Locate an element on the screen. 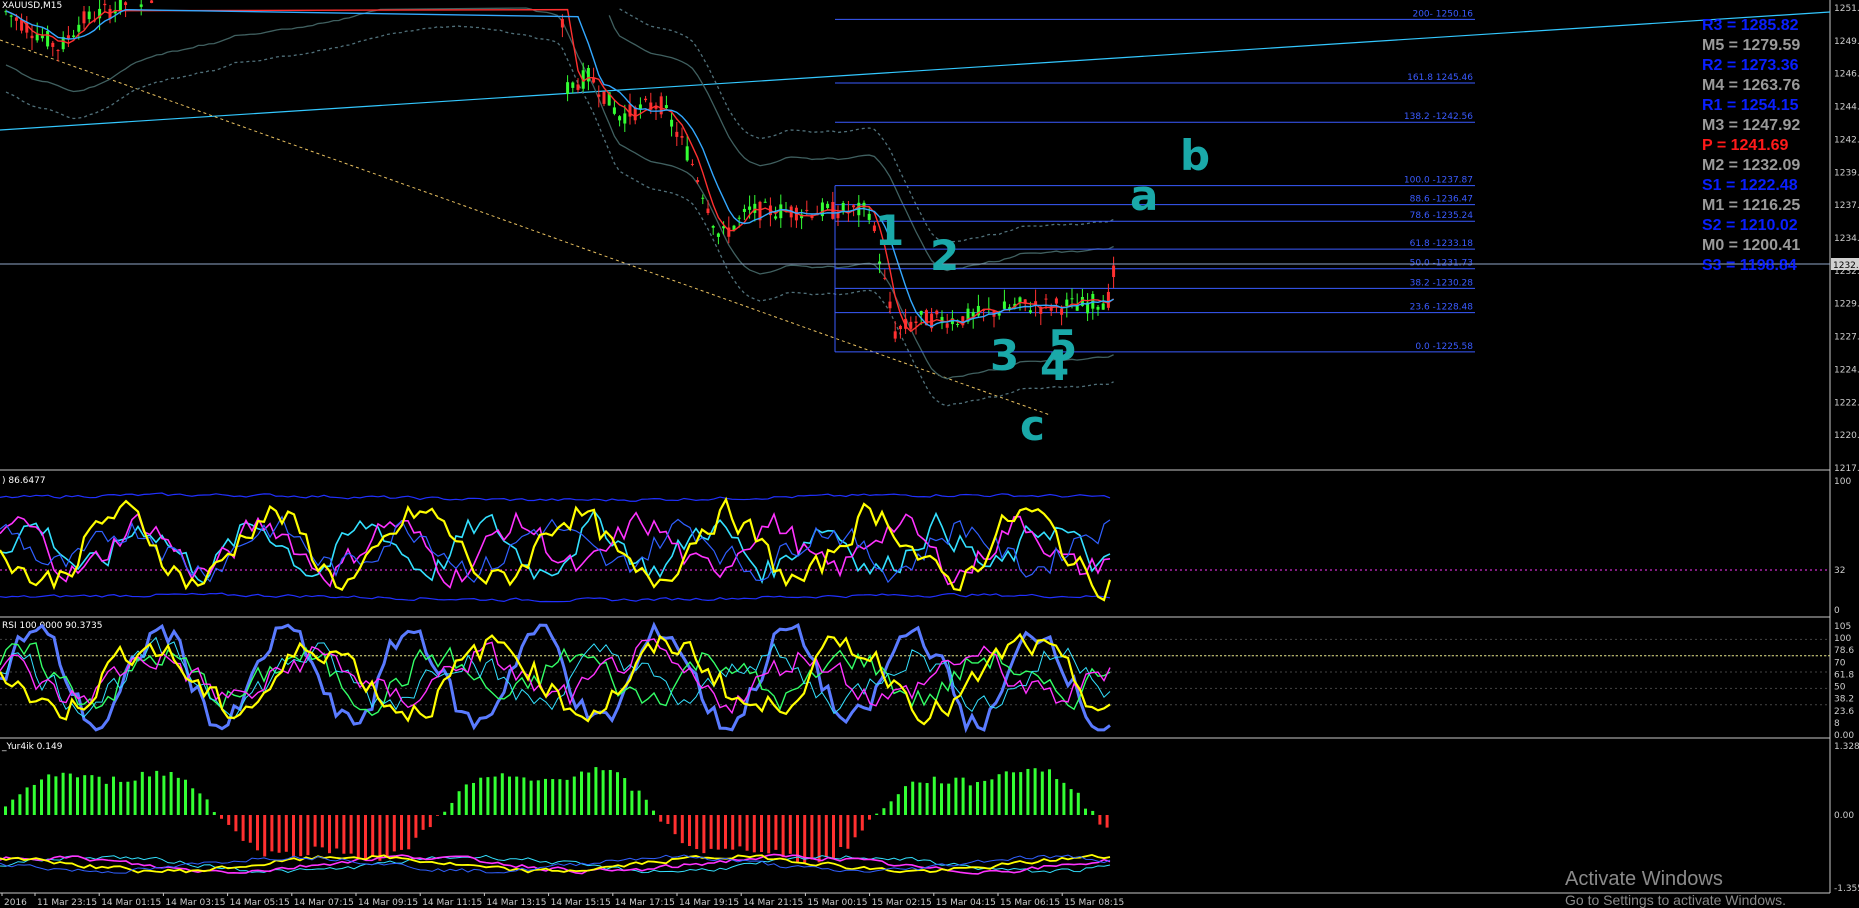  rsi-lines is located at coordinates (915, 677).